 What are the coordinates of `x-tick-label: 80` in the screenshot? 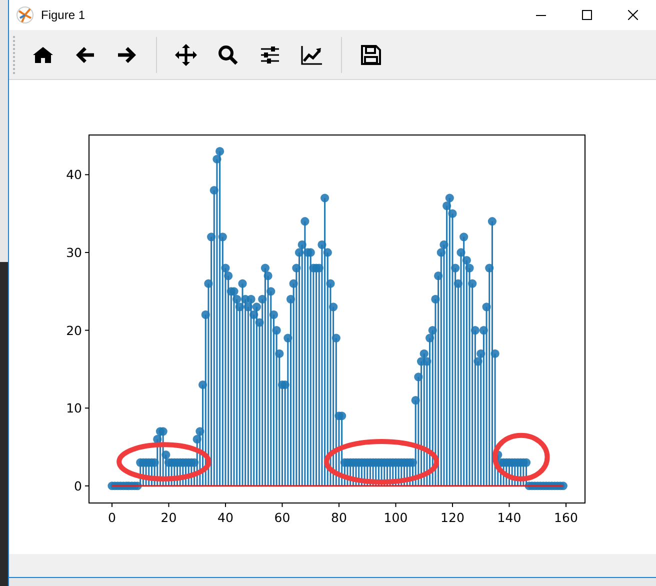 It's located at (339, 517).